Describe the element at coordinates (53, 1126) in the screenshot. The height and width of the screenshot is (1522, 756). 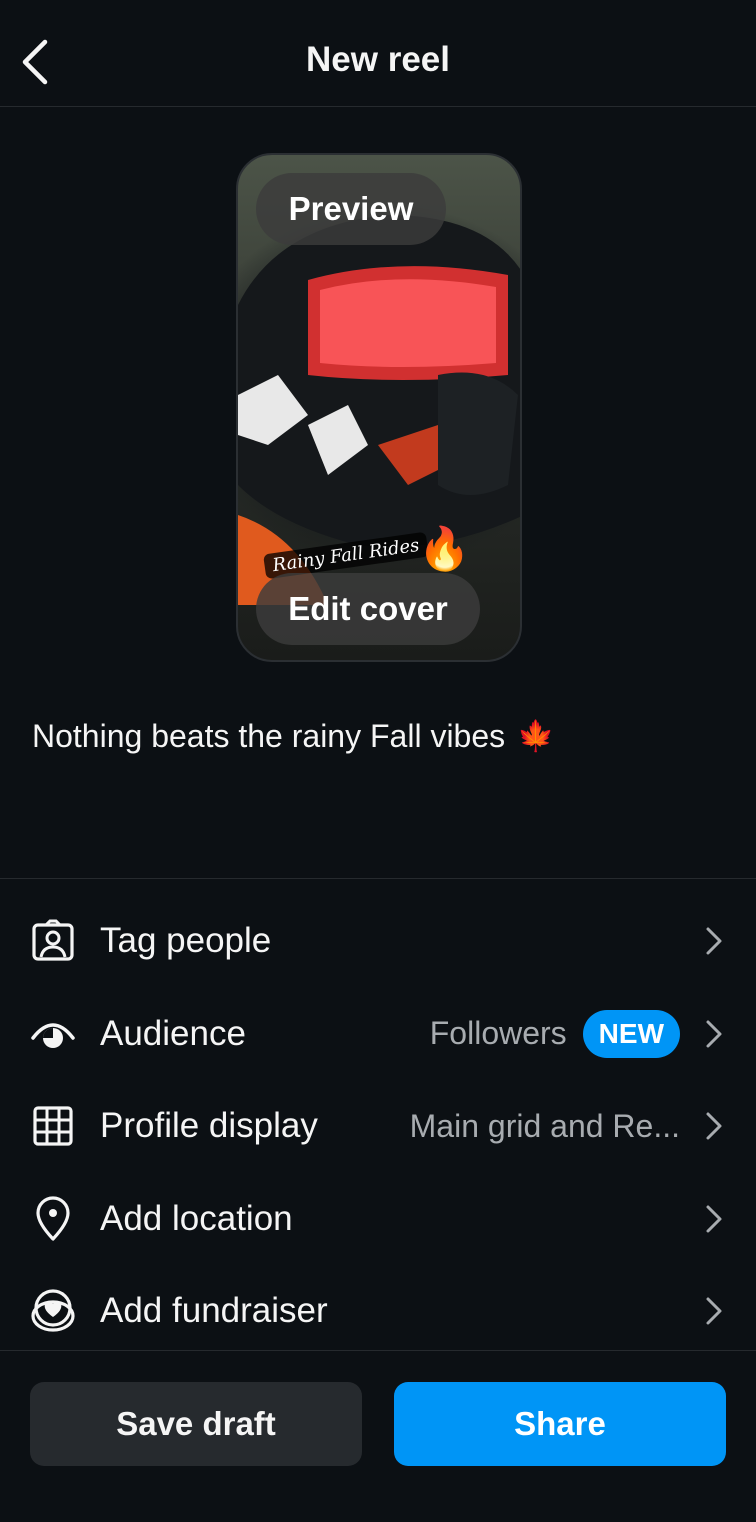
I see `grid-icon` at that location.